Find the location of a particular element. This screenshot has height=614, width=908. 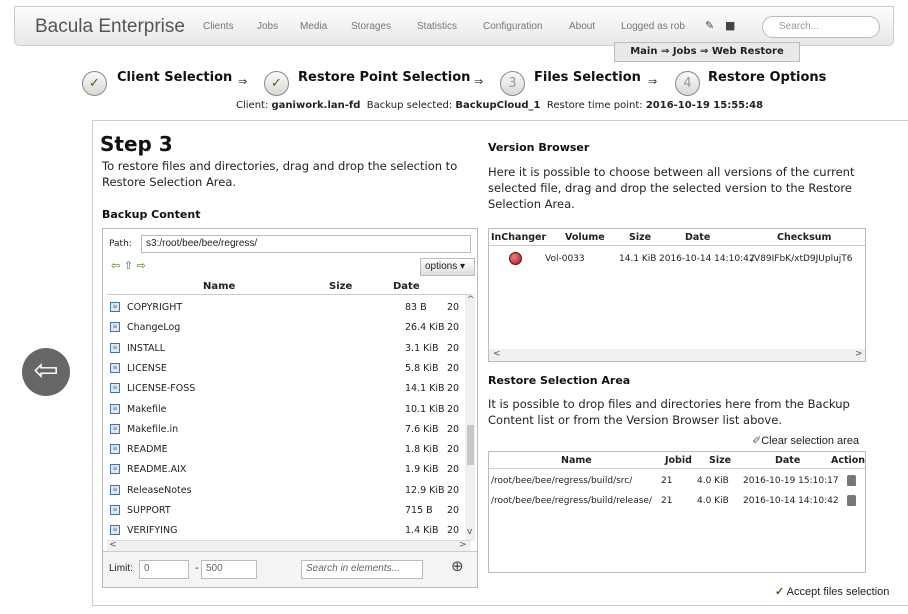

nav-configuration: Configuration is located at coordinates (512, 26).